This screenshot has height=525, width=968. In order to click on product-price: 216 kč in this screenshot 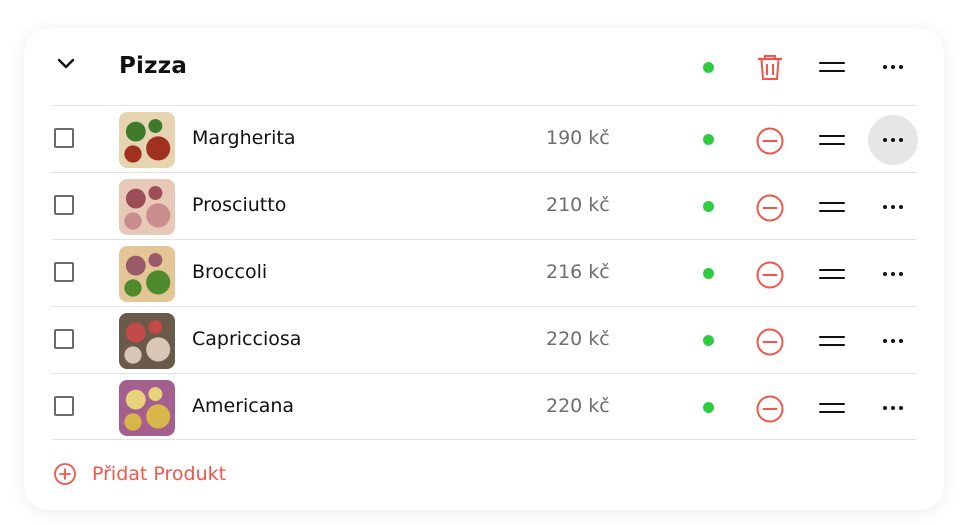, I will do `click(578, 272)`.